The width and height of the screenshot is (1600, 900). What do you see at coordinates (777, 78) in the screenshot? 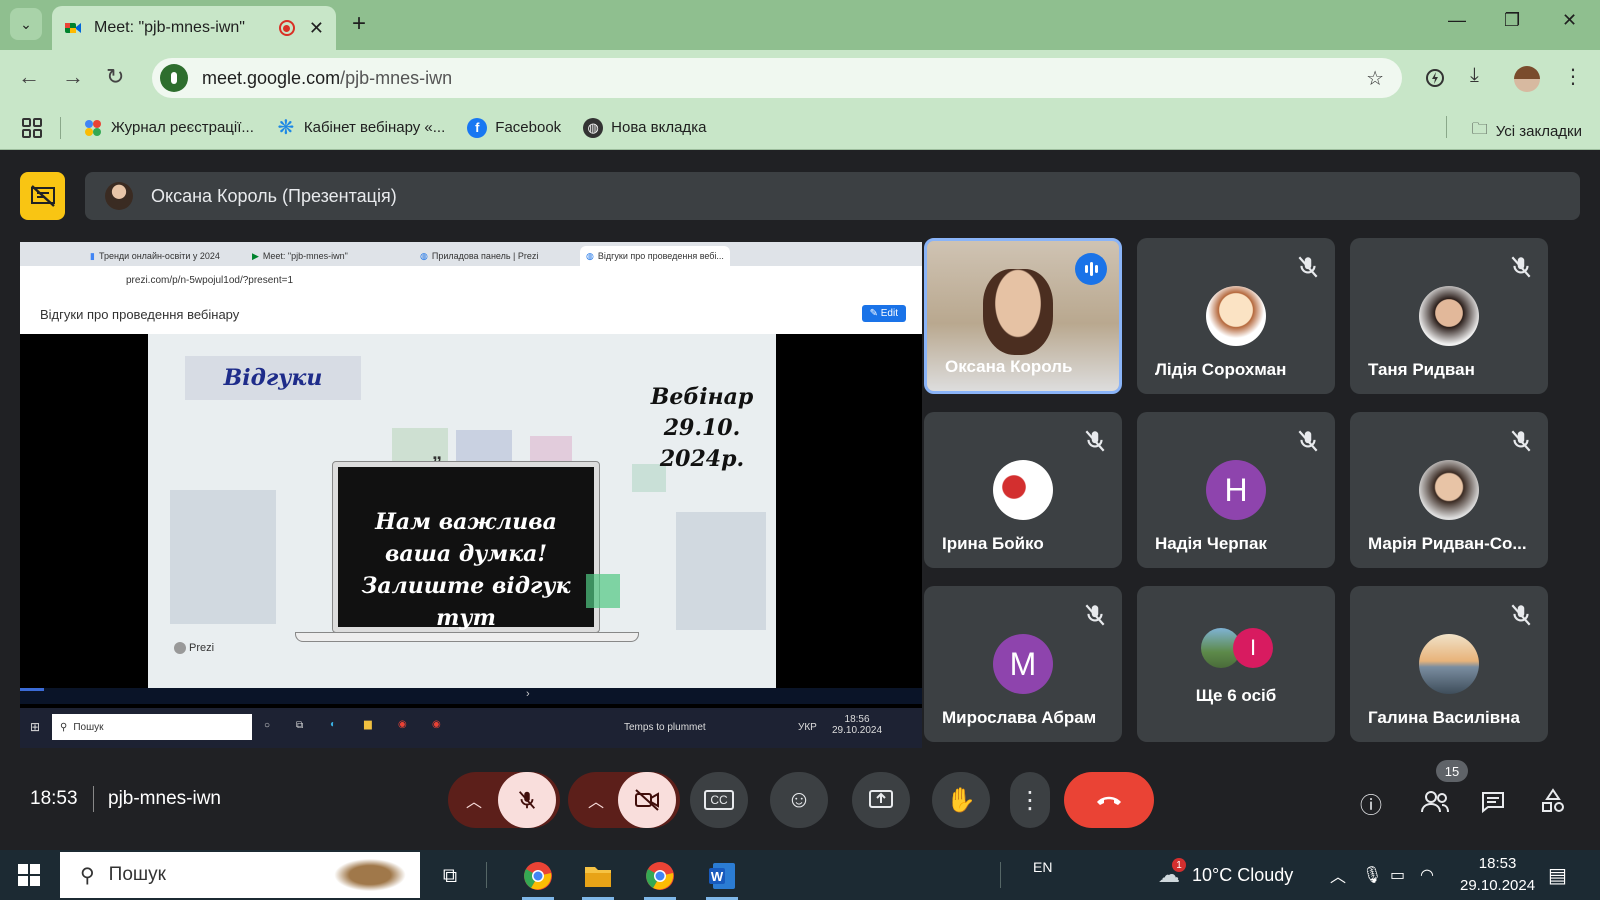
I see `address-bar: meet.google.com/pjb-mnes-iwn ☆` at bounding box center [777, 78].